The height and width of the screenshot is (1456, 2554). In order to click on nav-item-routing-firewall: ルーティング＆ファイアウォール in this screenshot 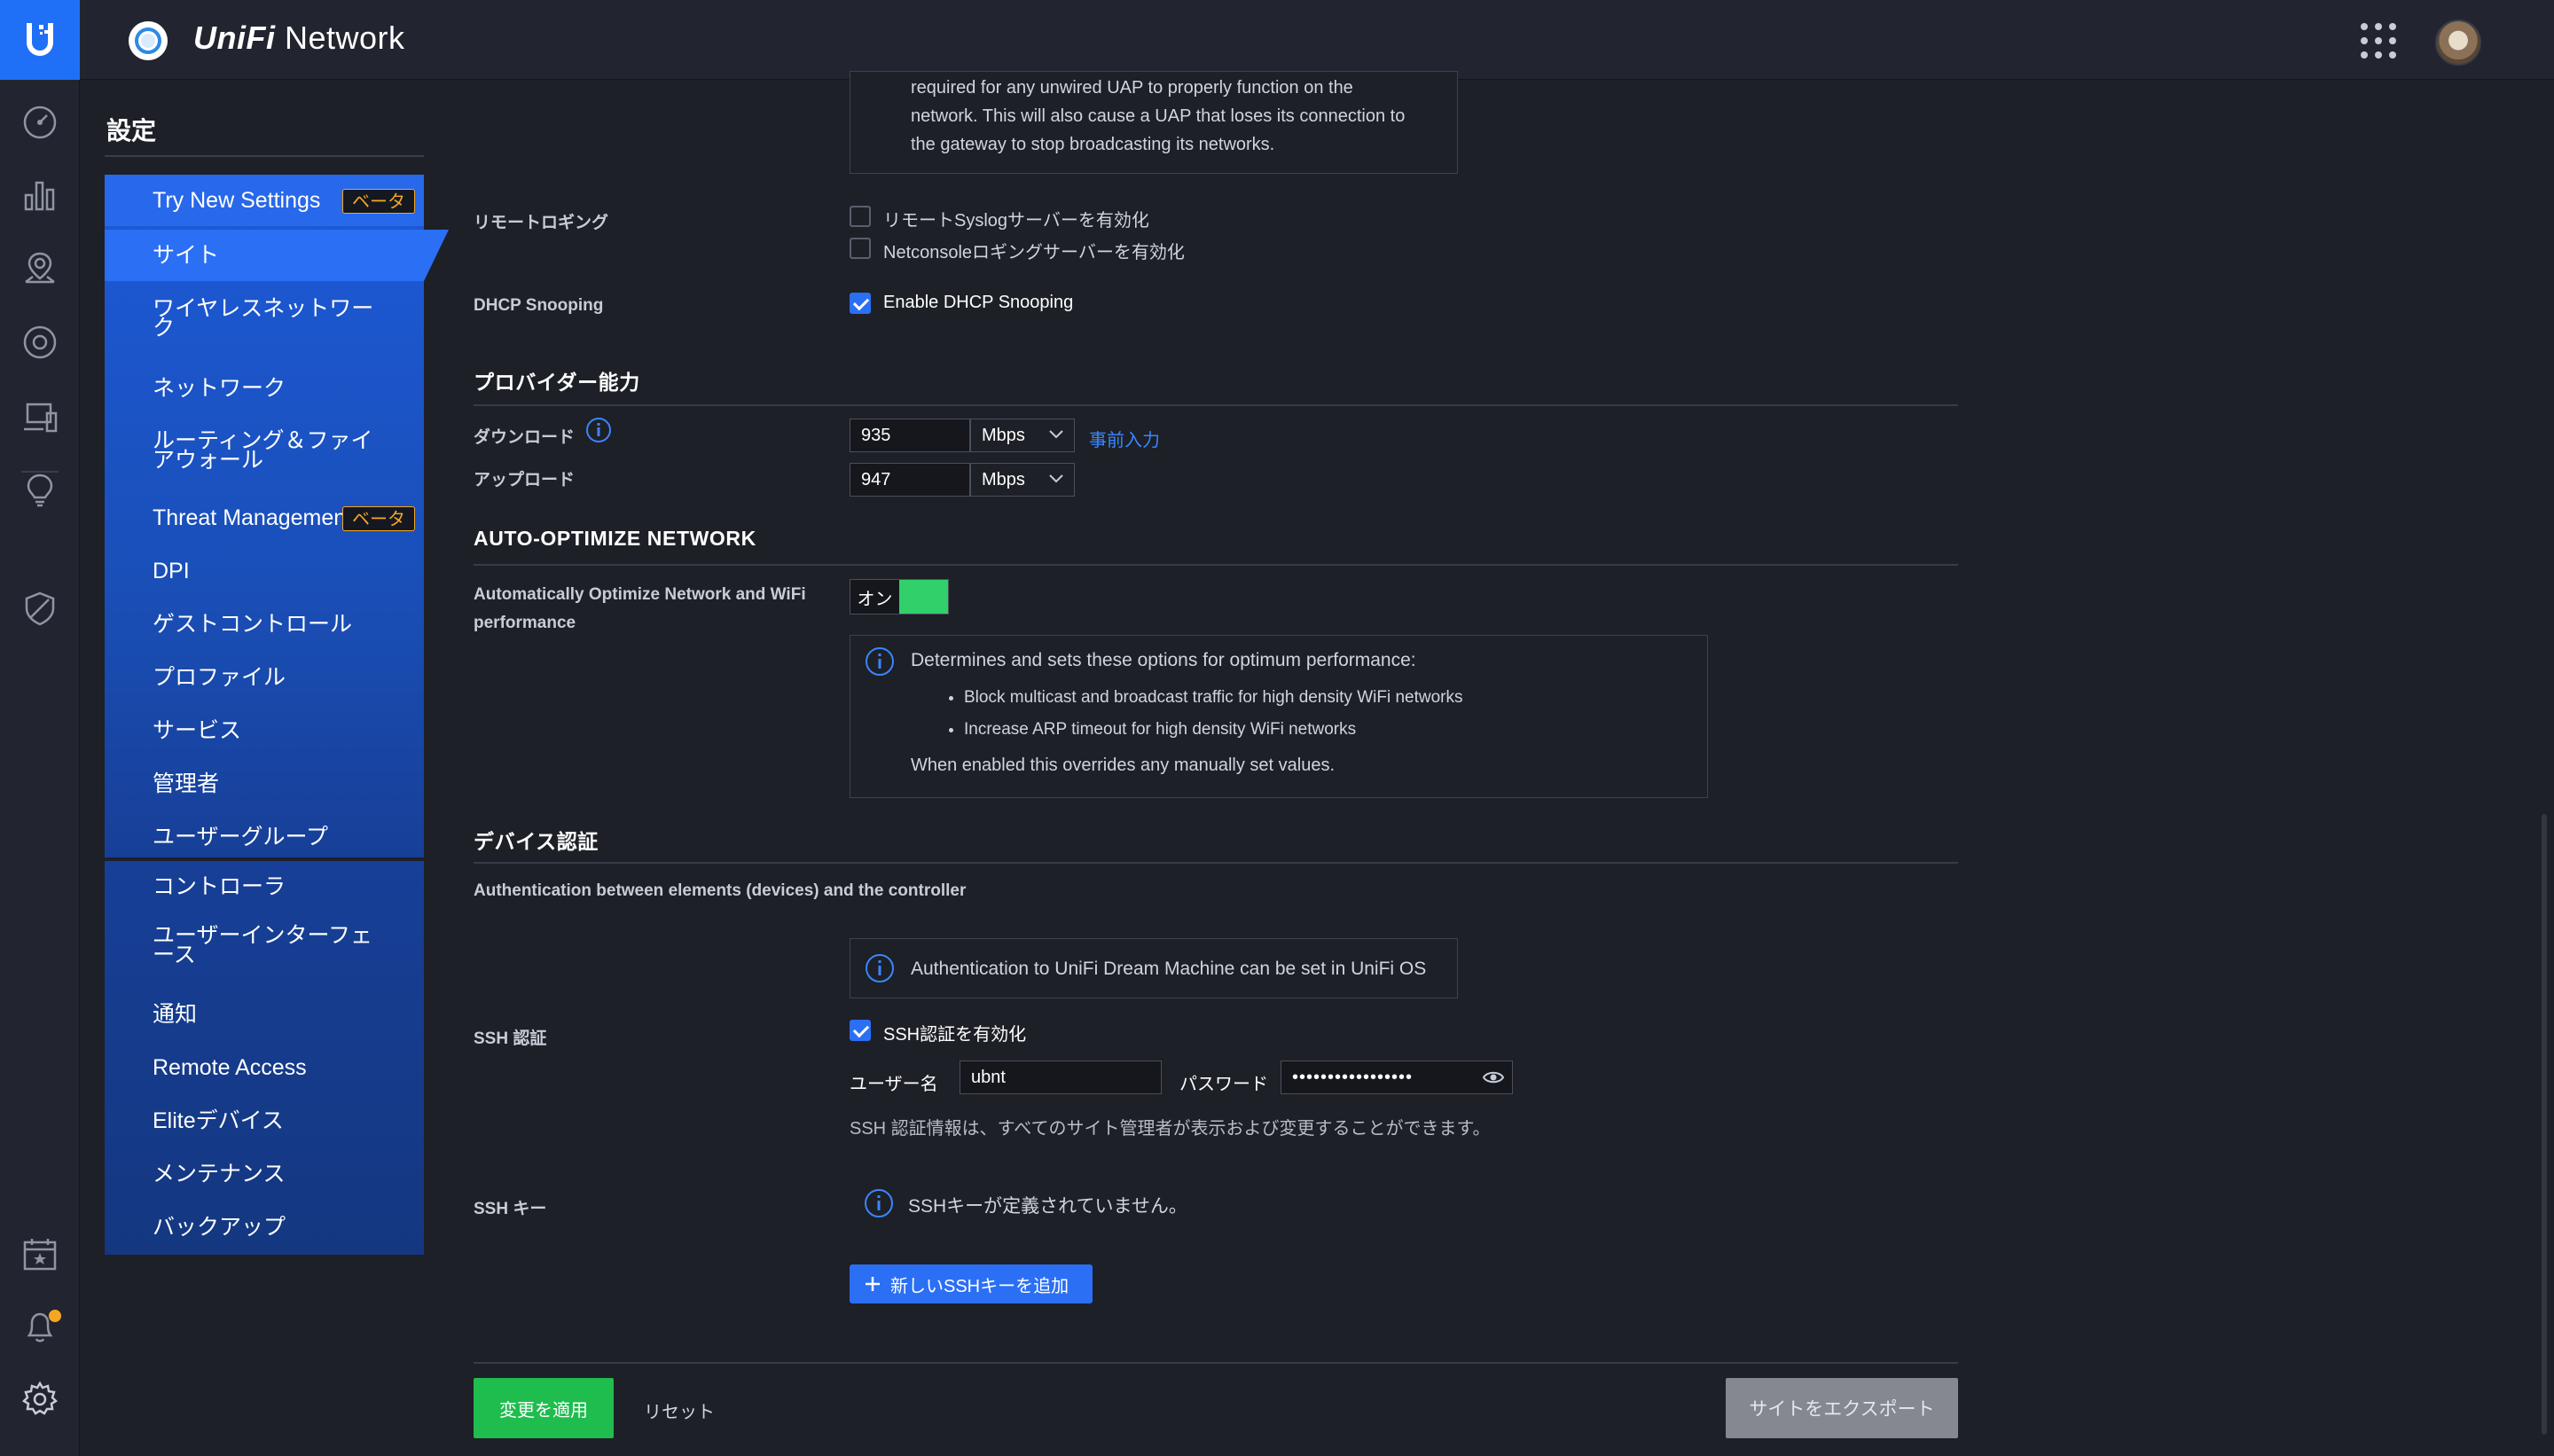, I will do `click(264, 450)`.